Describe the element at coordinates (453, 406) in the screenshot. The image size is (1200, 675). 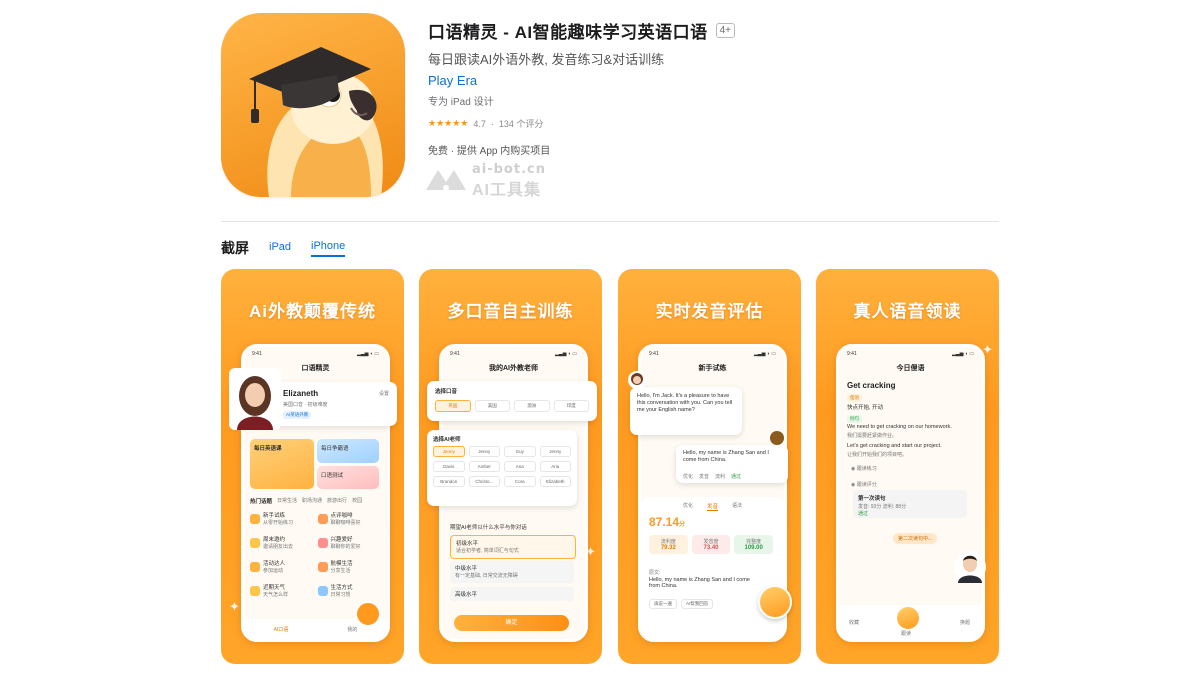
I see `accent-option: 英国` at that location.